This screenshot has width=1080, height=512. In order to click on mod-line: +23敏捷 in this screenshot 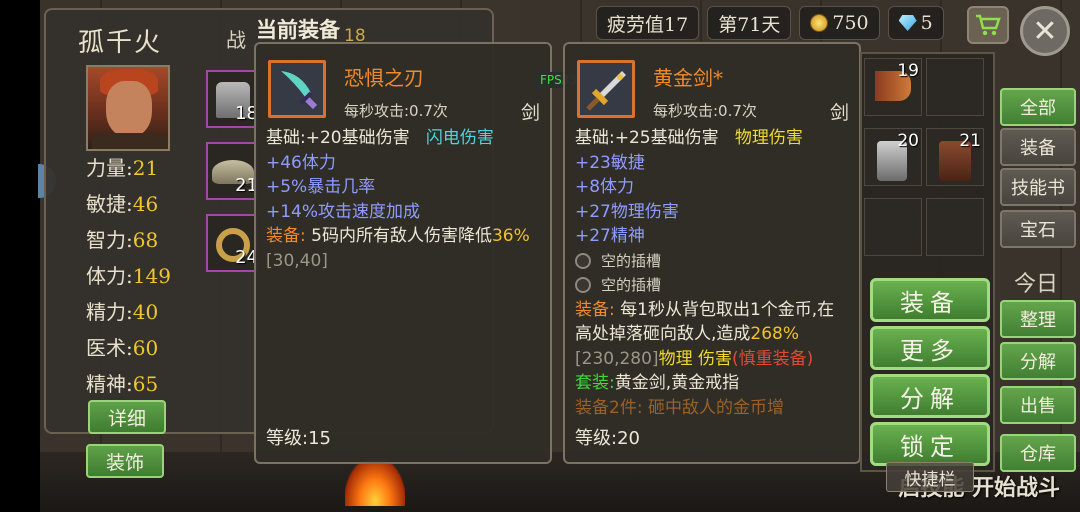, I will do `click(610, 162)`.